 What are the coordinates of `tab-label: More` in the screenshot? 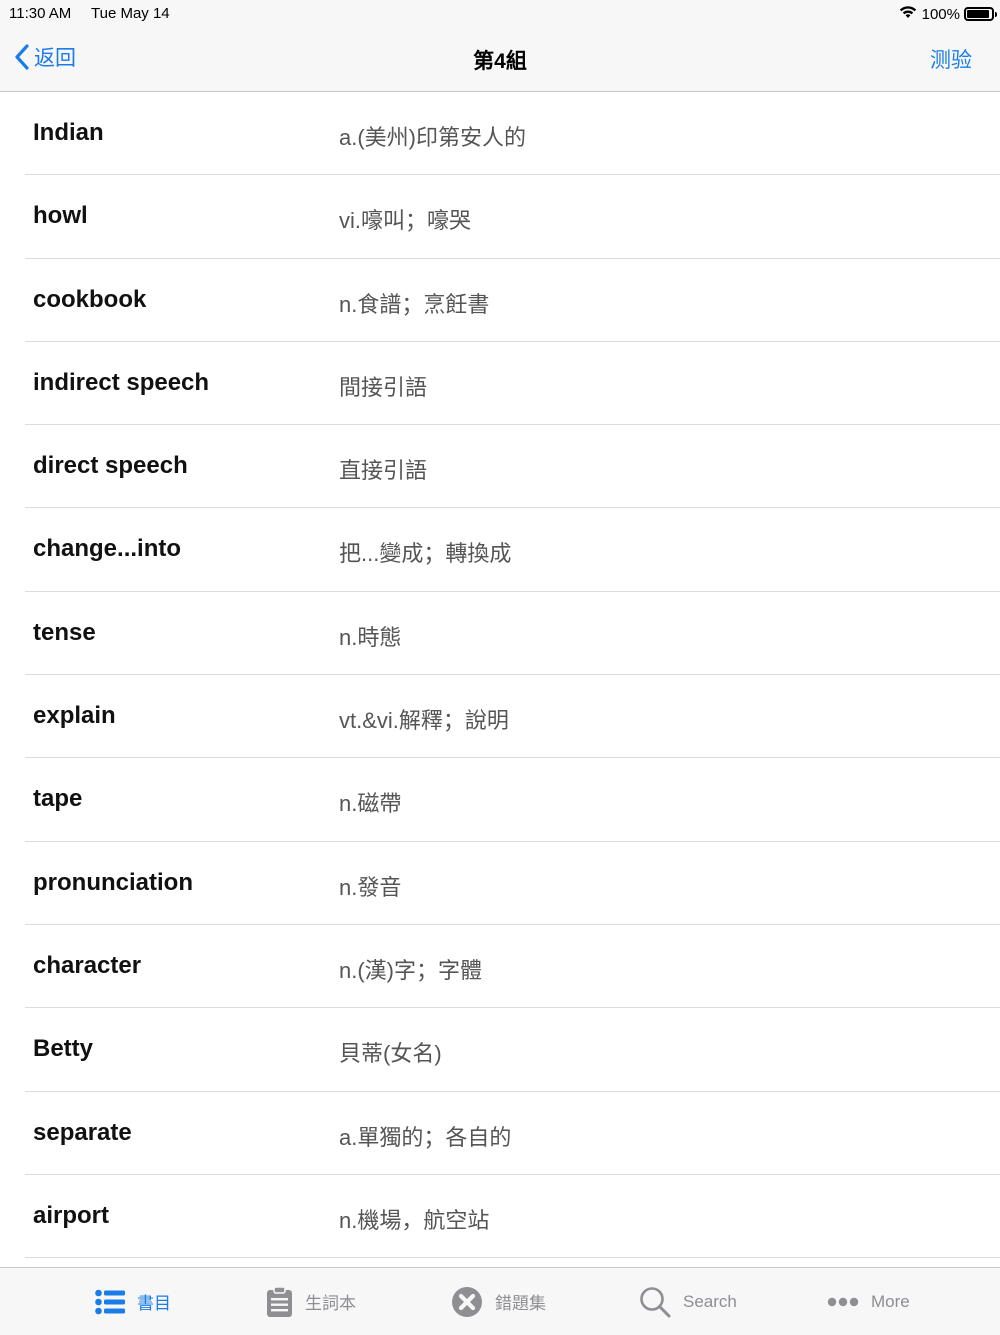 It's located at (890, 1301).